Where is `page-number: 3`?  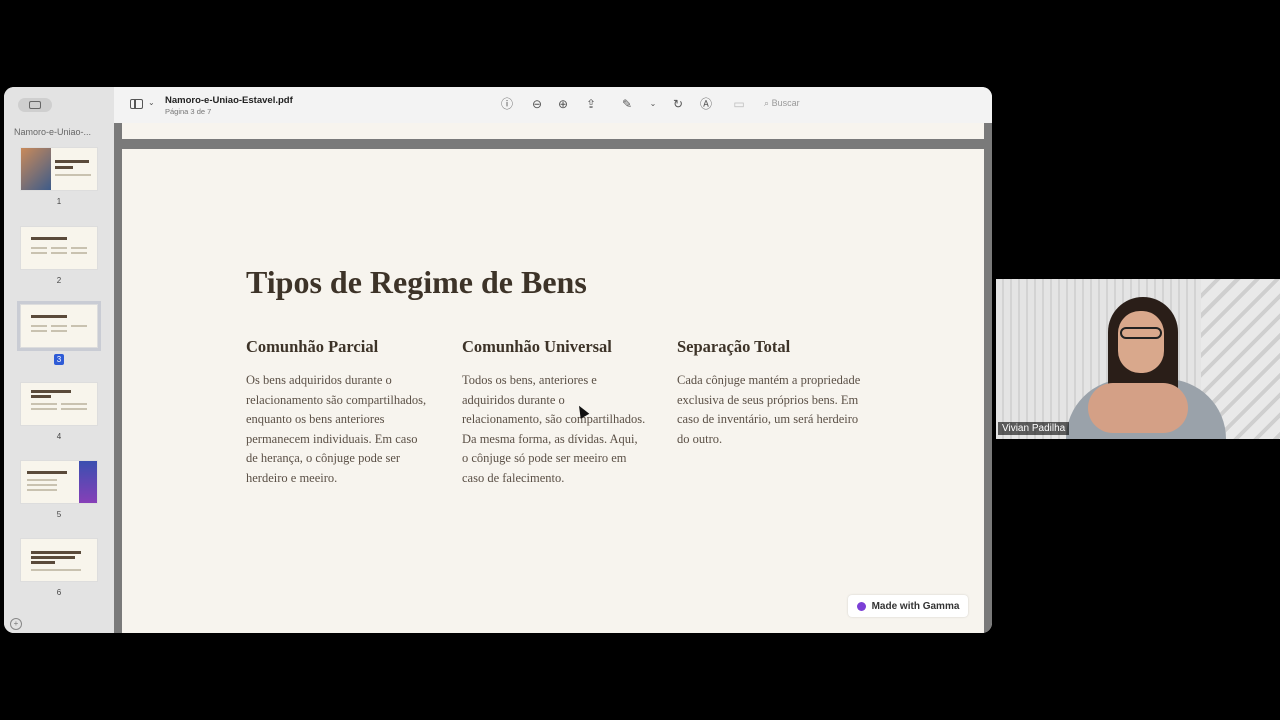
page-number: 3 is located at coordinates (59, 359).